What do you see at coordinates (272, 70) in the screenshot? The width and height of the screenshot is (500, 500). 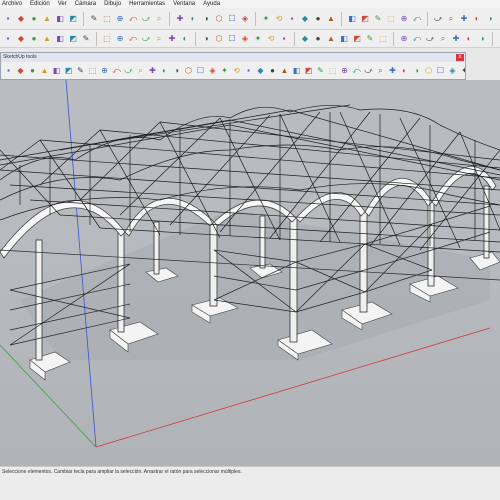 I see `orbit-icon: ●` at bounding box center [272, 70].